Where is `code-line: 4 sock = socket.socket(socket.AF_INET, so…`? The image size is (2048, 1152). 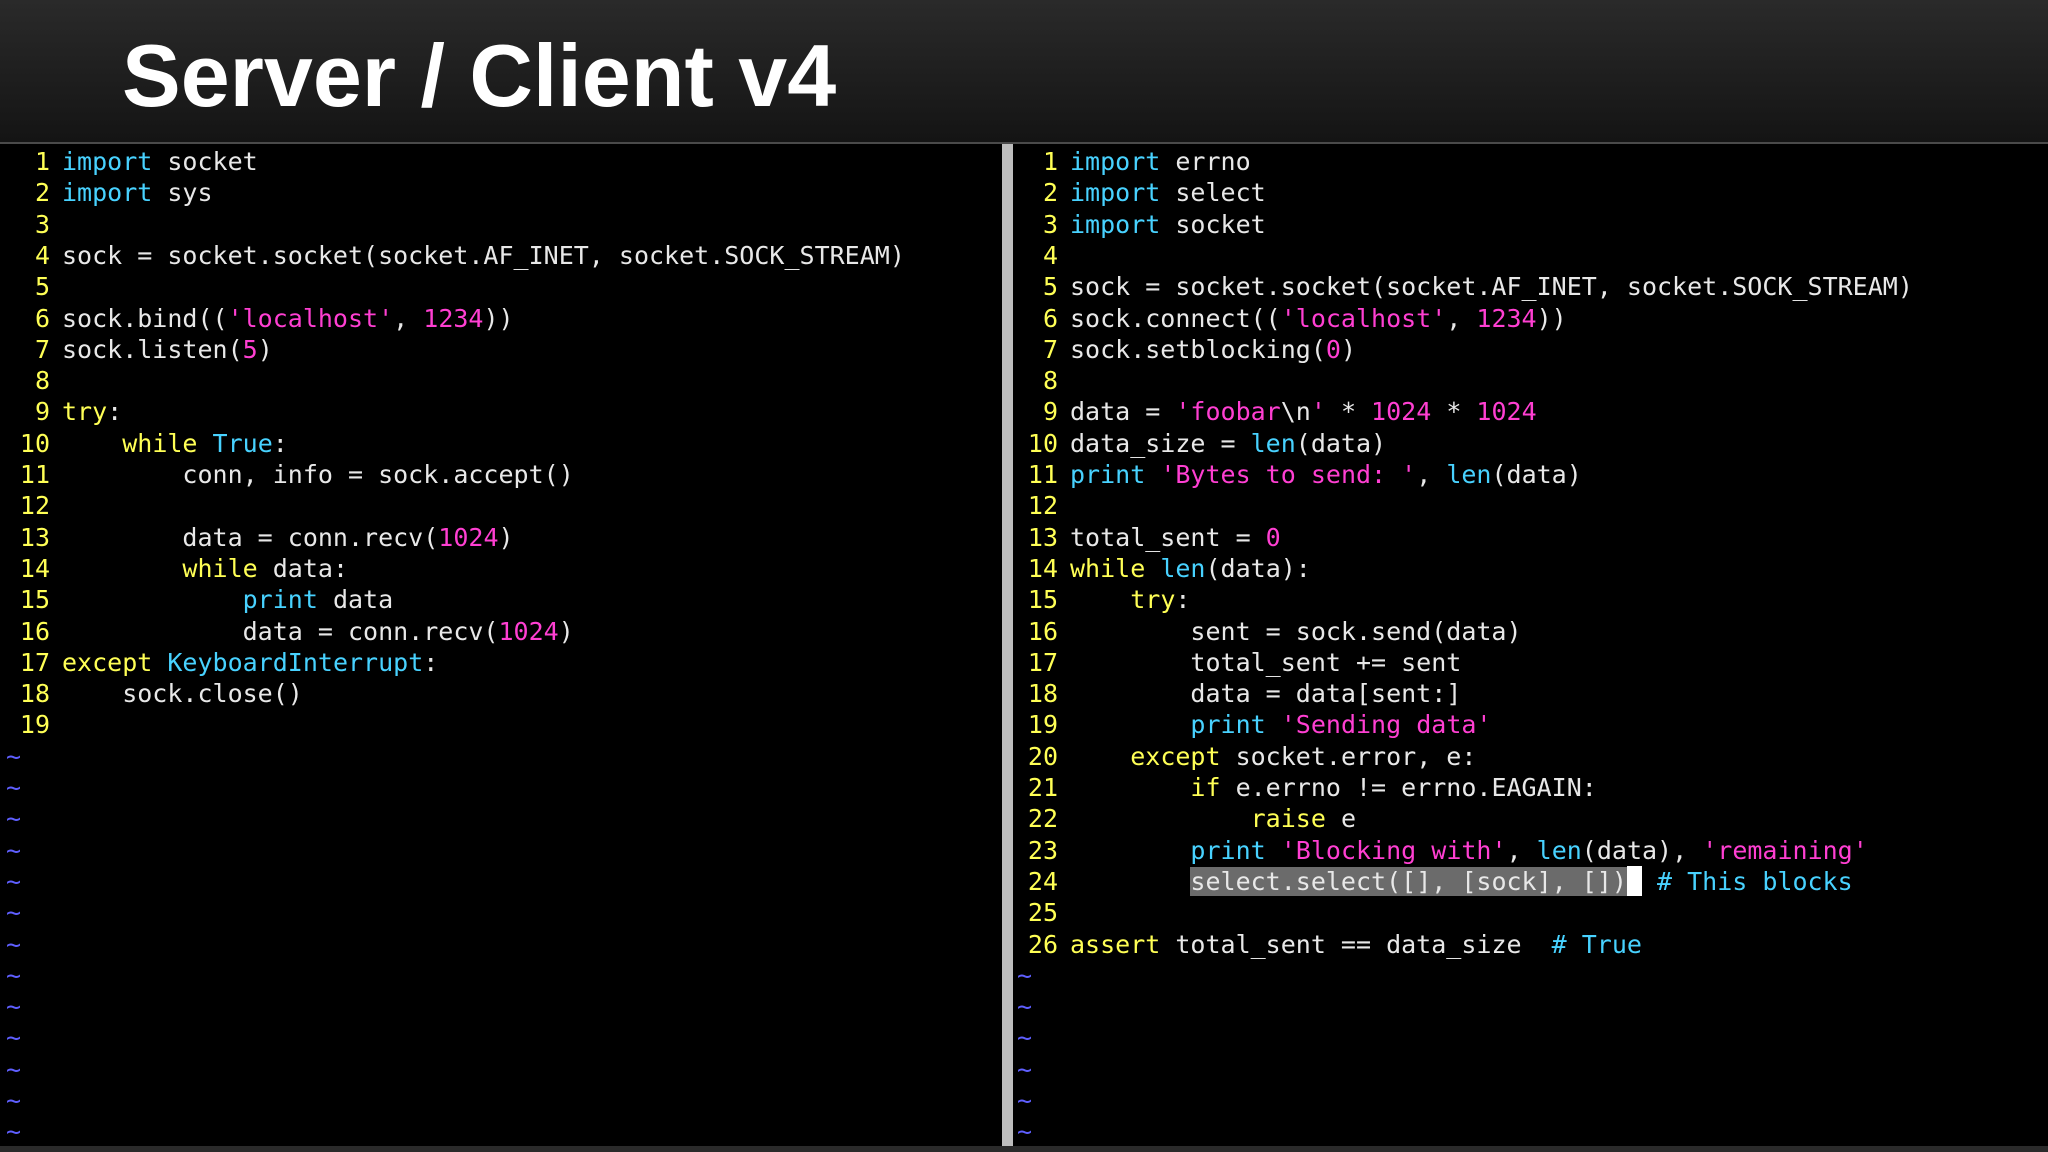
code-line: 4 sock = socket.socket(socket.AF_INET, so… is located at coordinates (452, 255).